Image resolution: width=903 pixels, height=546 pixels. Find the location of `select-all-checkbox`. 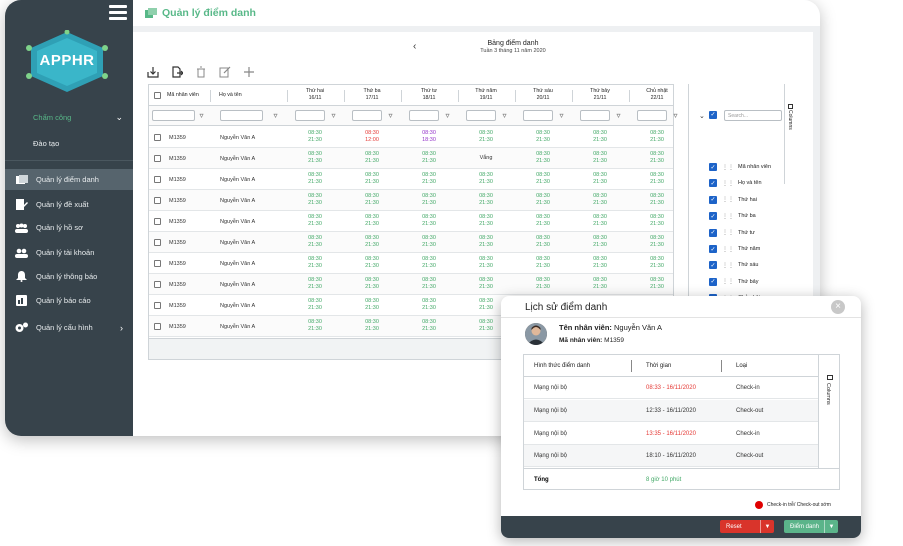

select-all-checkbox is located at coordinates (157, 95).